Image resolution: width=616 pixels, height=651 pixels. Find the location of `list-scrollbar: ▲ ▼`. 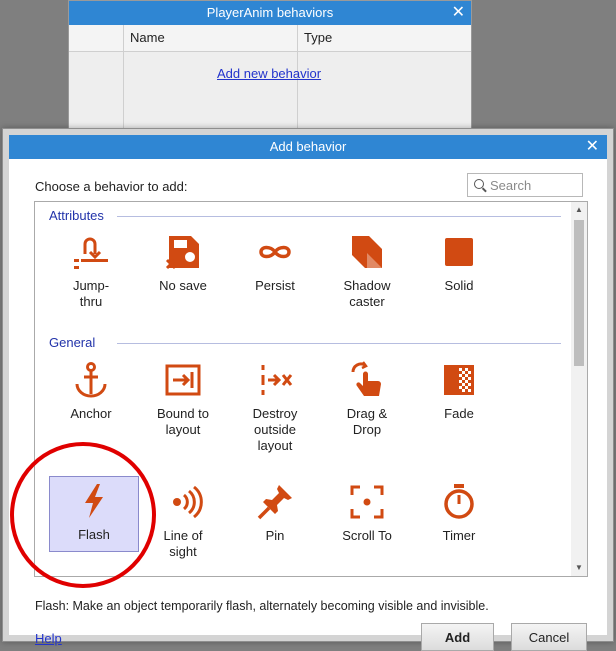

list-scrollbar: ▲ ▼ is located at coordinates (579, 389).